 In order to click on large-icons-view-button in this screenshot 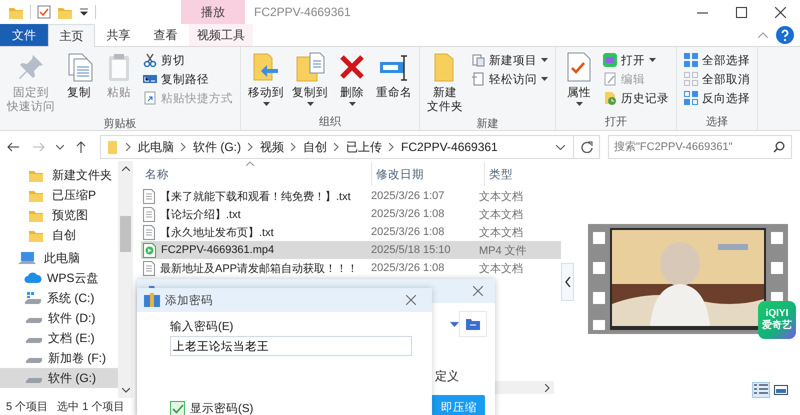, I will do `click(781, 390)`.